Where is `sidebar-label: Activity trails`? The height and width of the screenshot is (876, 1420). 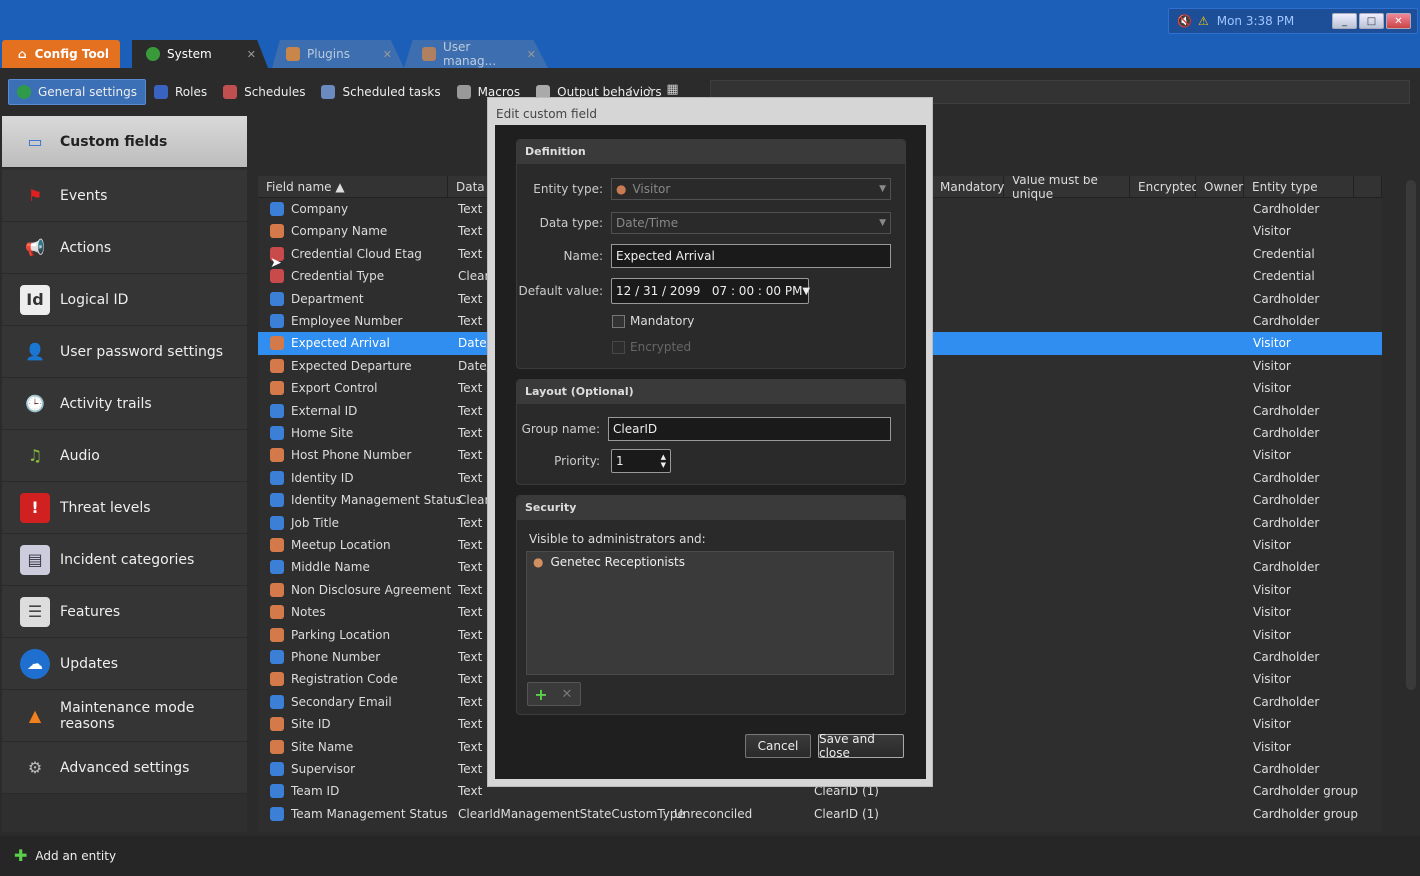 sidebar-label: Activity trails is located at coordinates (106, 403).